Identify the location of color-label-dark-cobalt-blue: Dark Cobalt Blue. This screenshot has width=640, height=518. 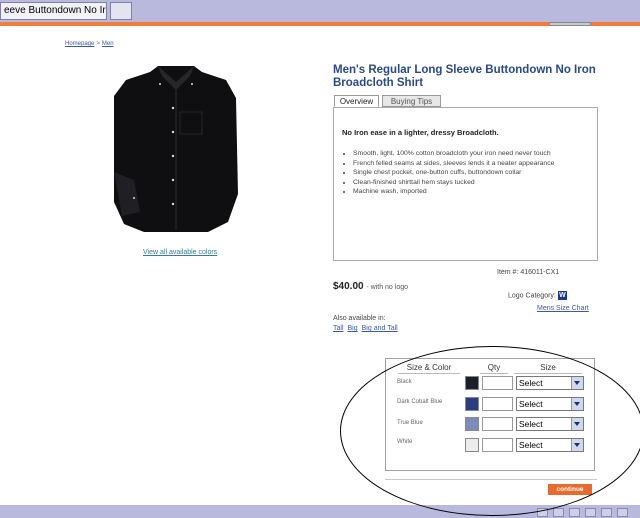
(420, 402).